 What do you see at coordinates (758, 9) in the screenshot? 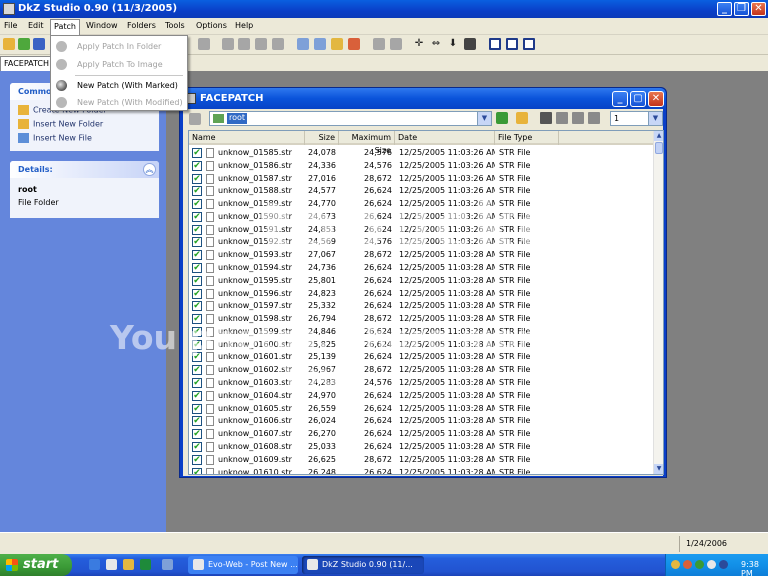
I see `close-button: ✕` at bounding box center [758, 9].